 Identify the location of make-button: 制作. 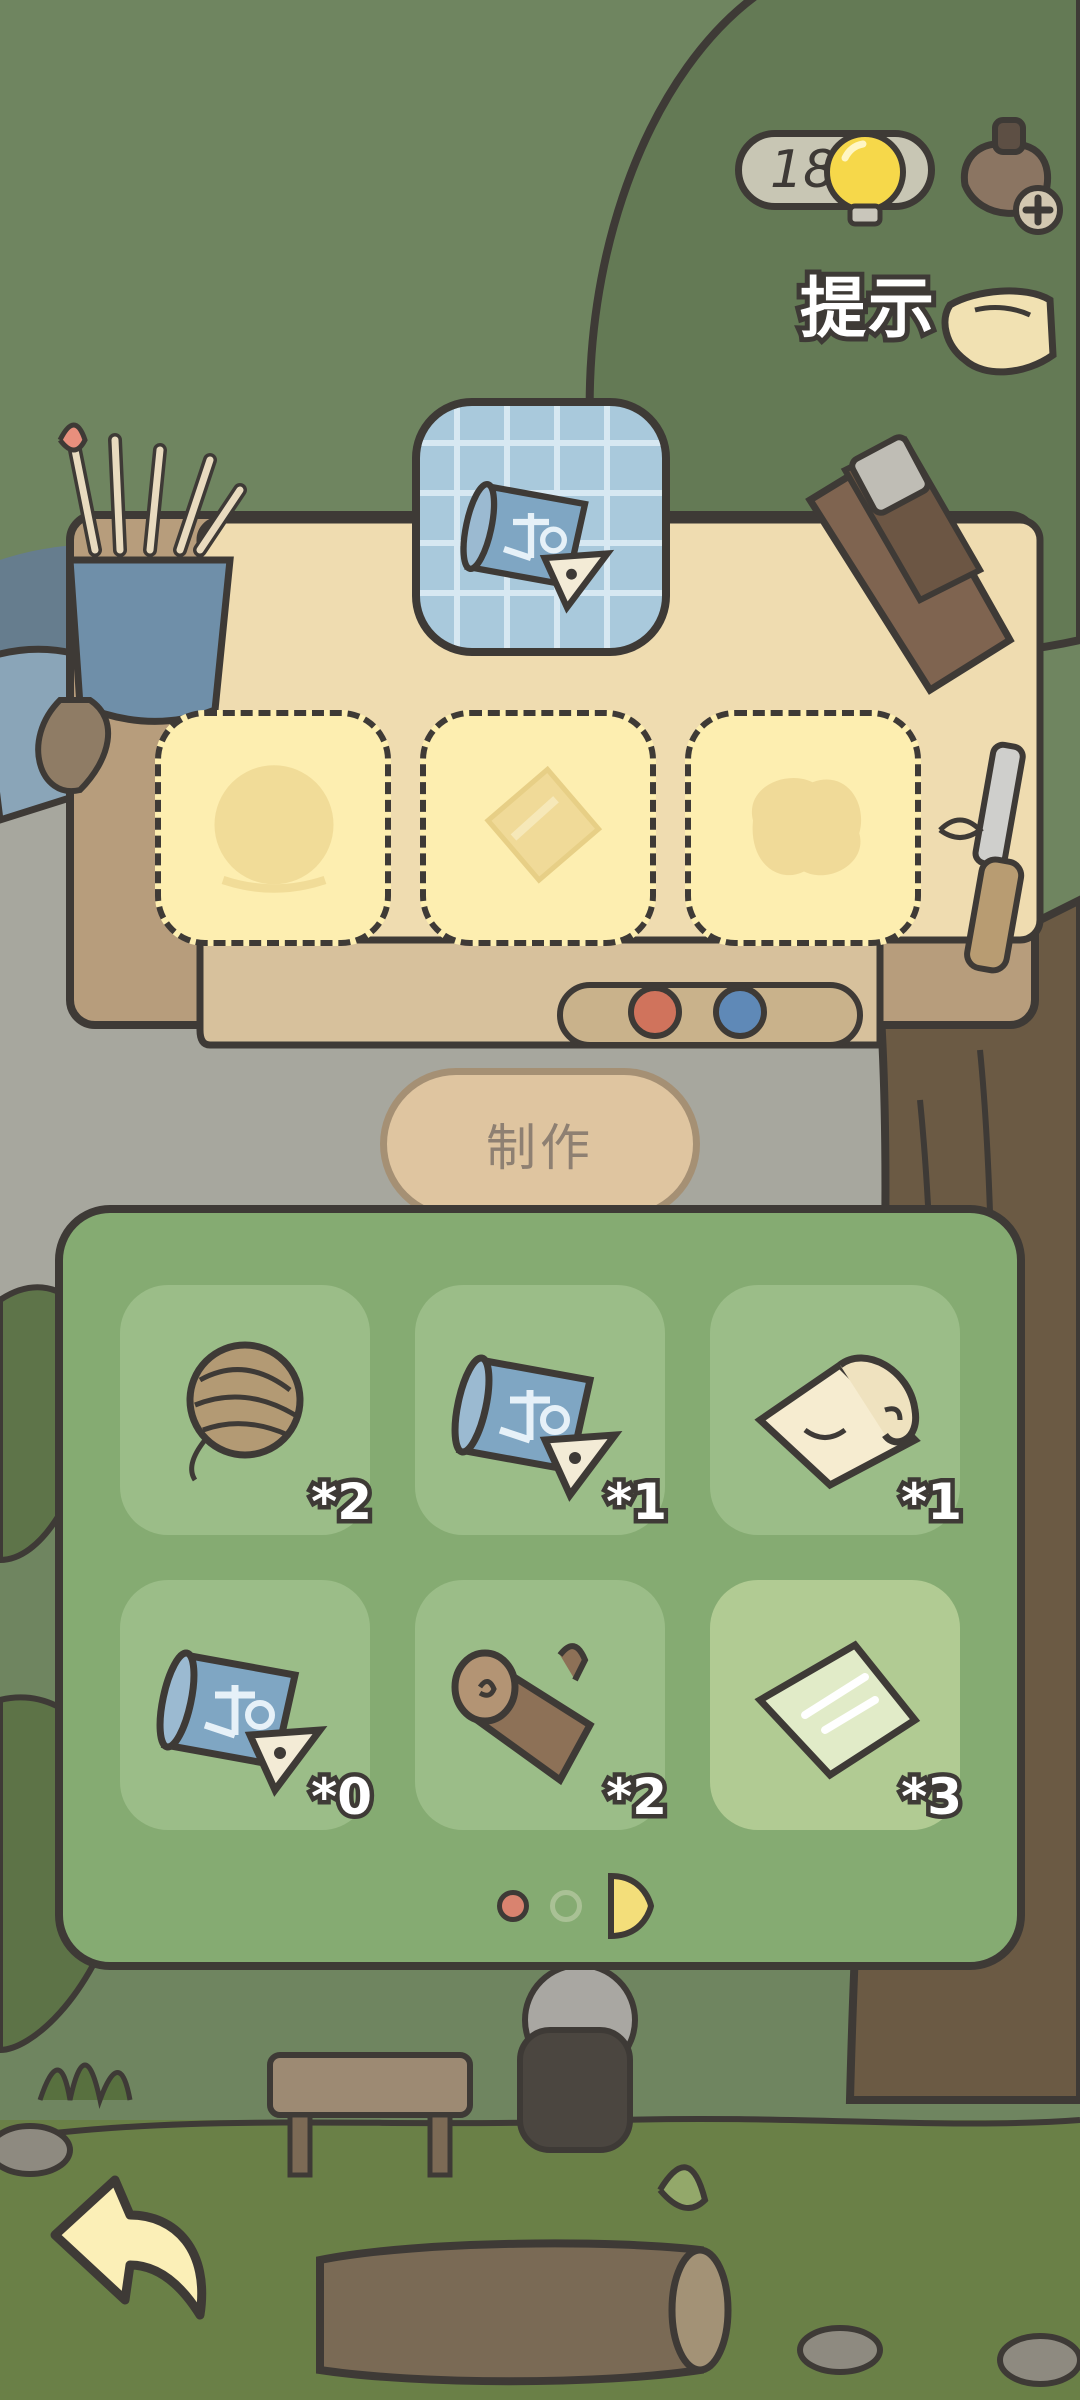
(540, 1144).